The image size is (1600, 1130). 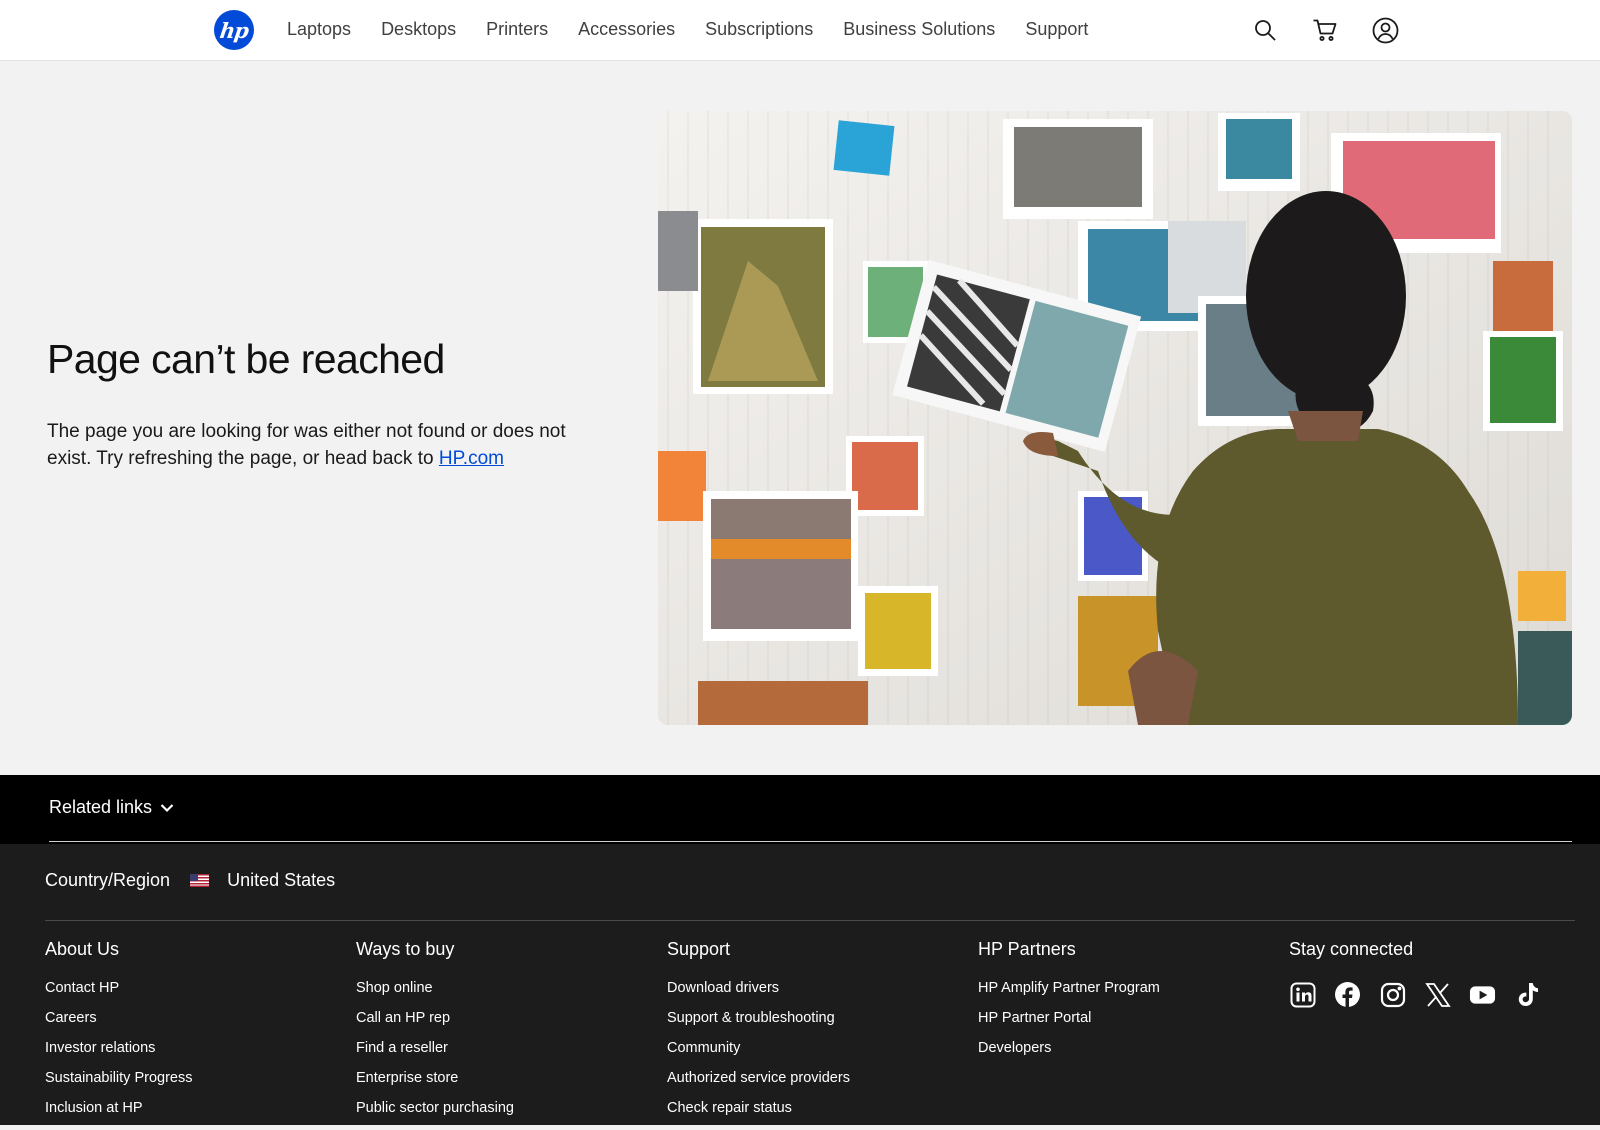 What do you see at coordinates (758, 1108) in the screenshot?
I see `footer-link: Check repair status` at bounding box center [758, 1108].